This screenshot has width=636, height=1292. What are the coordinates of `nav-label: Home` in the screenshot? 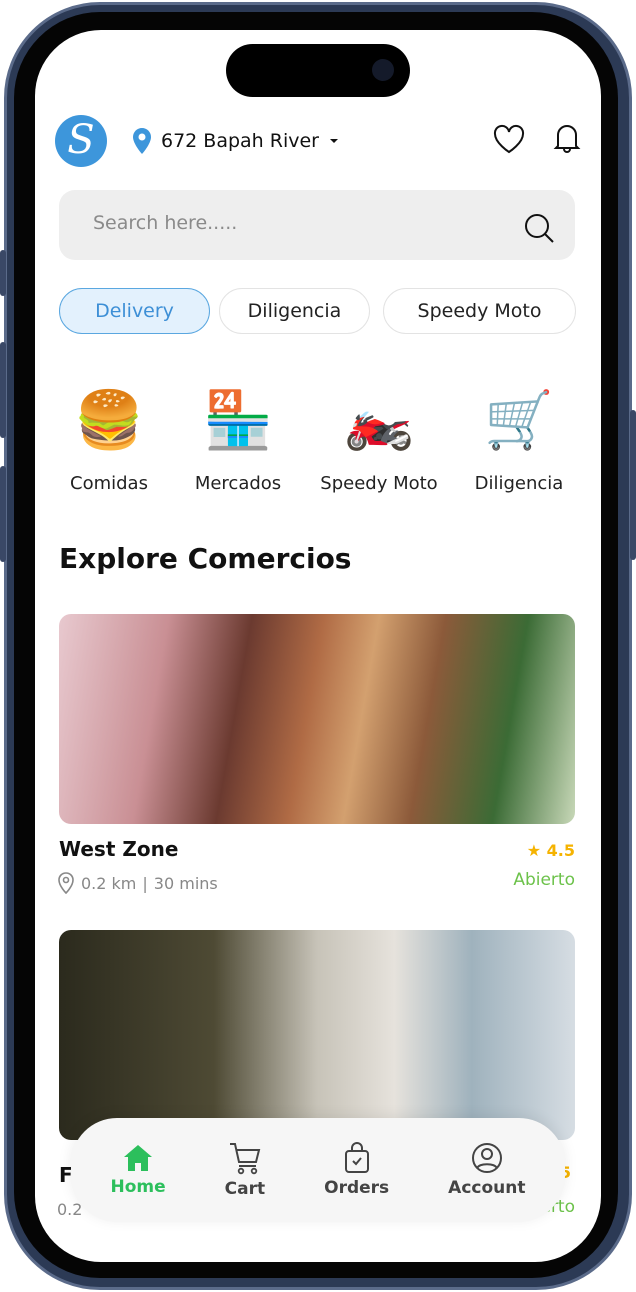 It's located at (138, 1187).